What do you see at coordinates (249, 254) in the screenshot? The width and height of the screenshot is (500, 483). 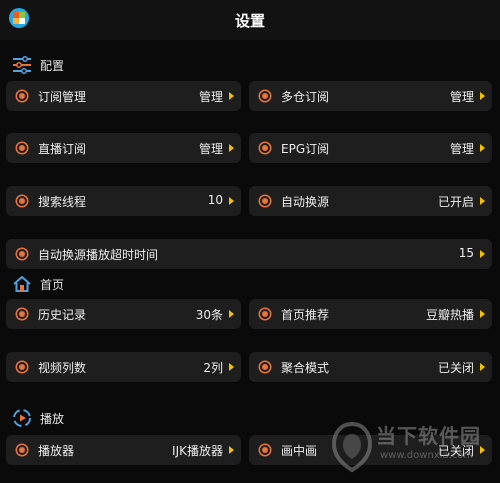 I see `setting-auto-switch-timeout: 自动换源播放超时时间 15` at bounding box center [249, 254].